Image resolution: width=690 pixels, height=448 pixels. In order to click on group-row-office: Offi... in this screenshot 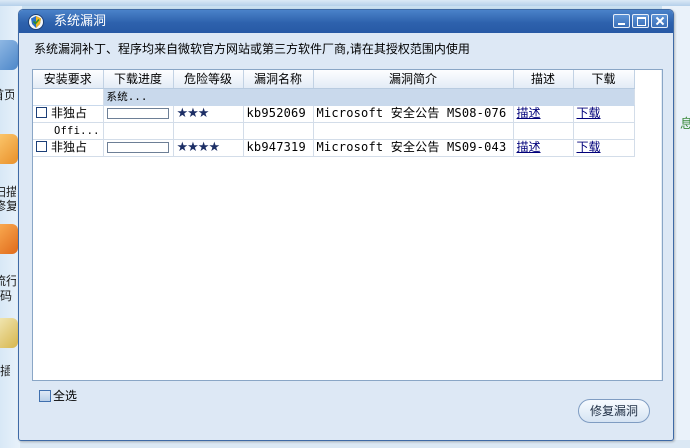, I will do `click(334, 131)`.